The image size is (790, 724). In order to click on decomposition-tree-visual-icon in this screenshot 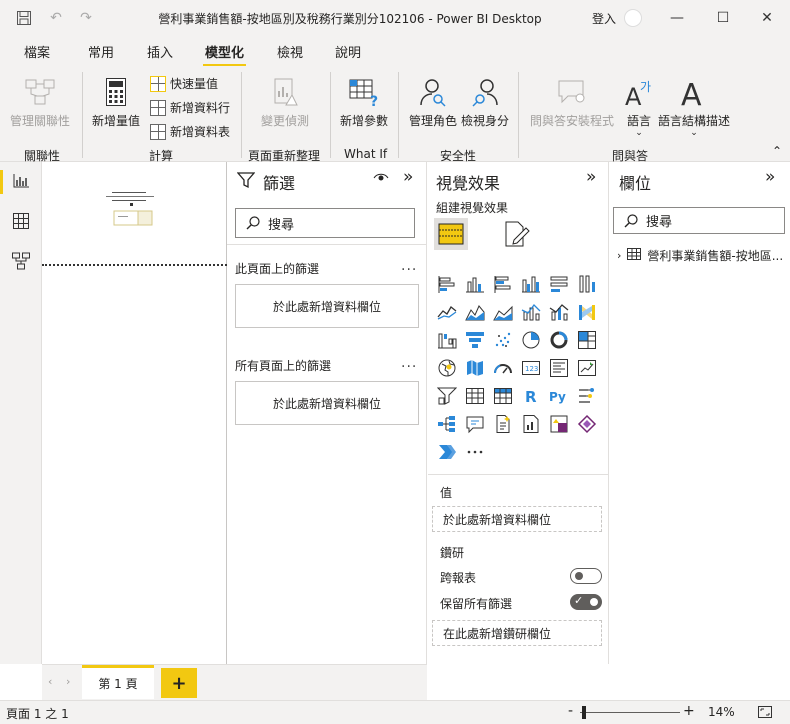, I will do `click(447, 424)`.